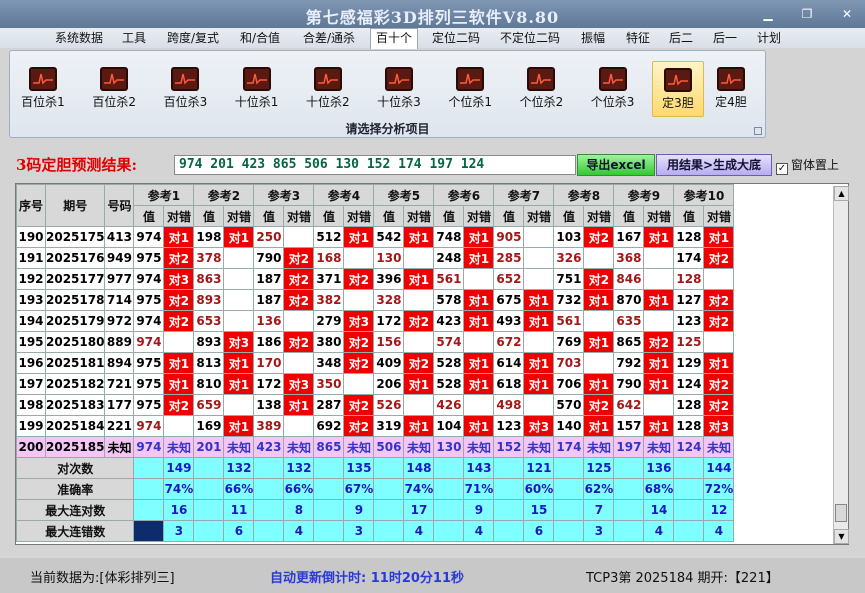  What do you see at coordinates (449, 279) in the screenshot?
I see `ref-value: 561` at bounding box center [449, 279].